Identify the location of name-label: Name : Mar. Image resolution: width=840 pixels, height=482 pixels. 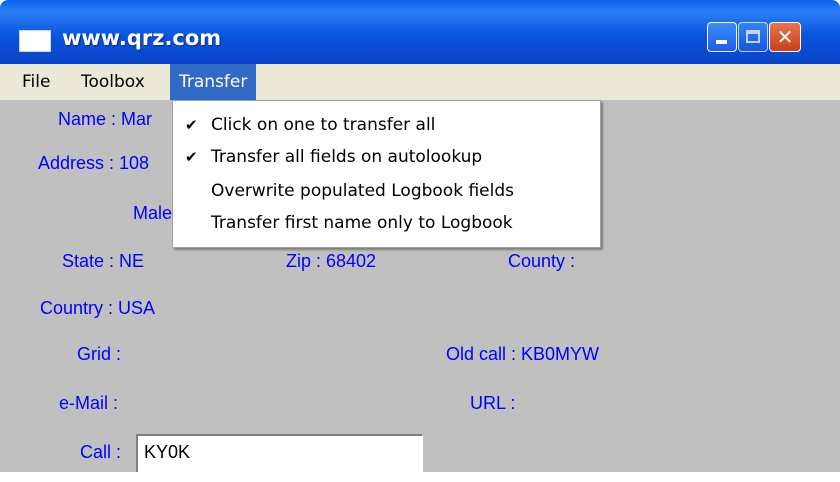
(105, 119).